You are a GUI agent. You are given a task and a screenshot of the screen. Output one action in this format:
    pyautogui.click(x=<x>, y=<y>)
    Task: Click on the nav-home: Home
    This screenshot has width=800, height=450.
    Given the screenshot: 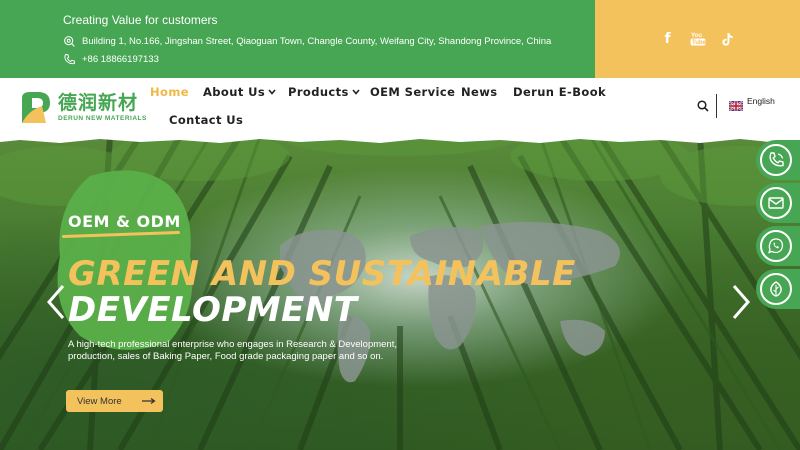 What is the action you would take?
    pyautogui.click(x=169, y=92)
    